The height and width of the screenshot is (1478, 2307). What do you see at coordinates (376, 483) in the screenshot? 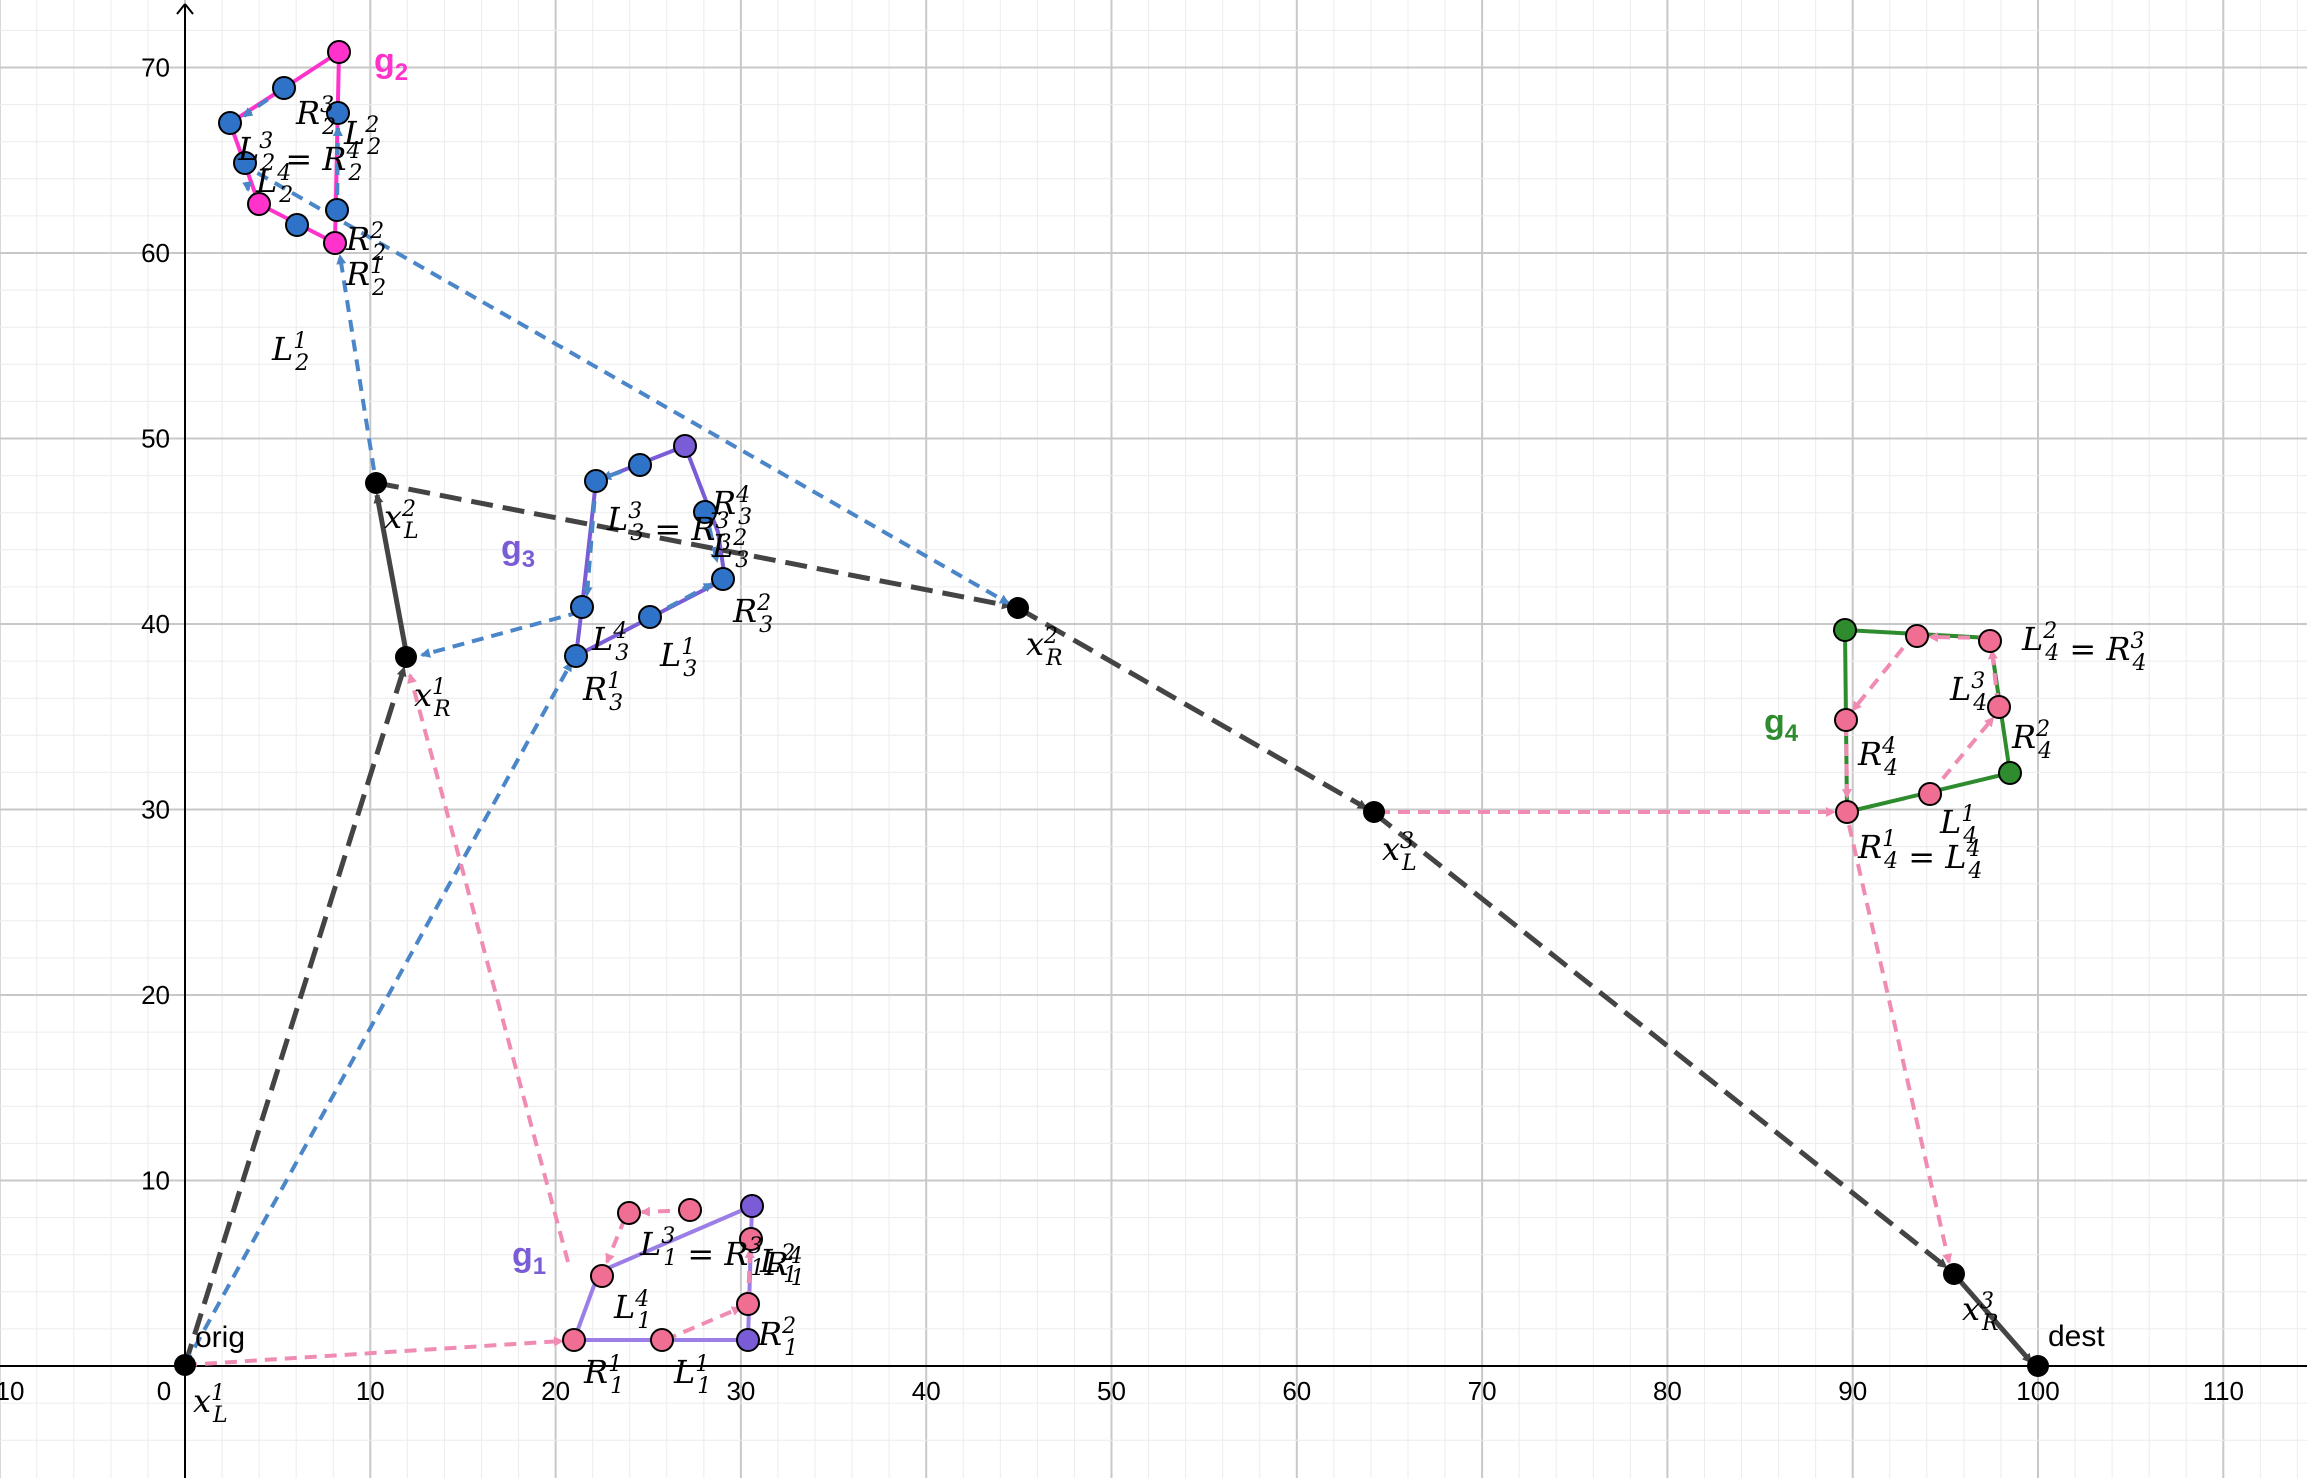
I see `point-xL2` at bounding box center [376, 483].